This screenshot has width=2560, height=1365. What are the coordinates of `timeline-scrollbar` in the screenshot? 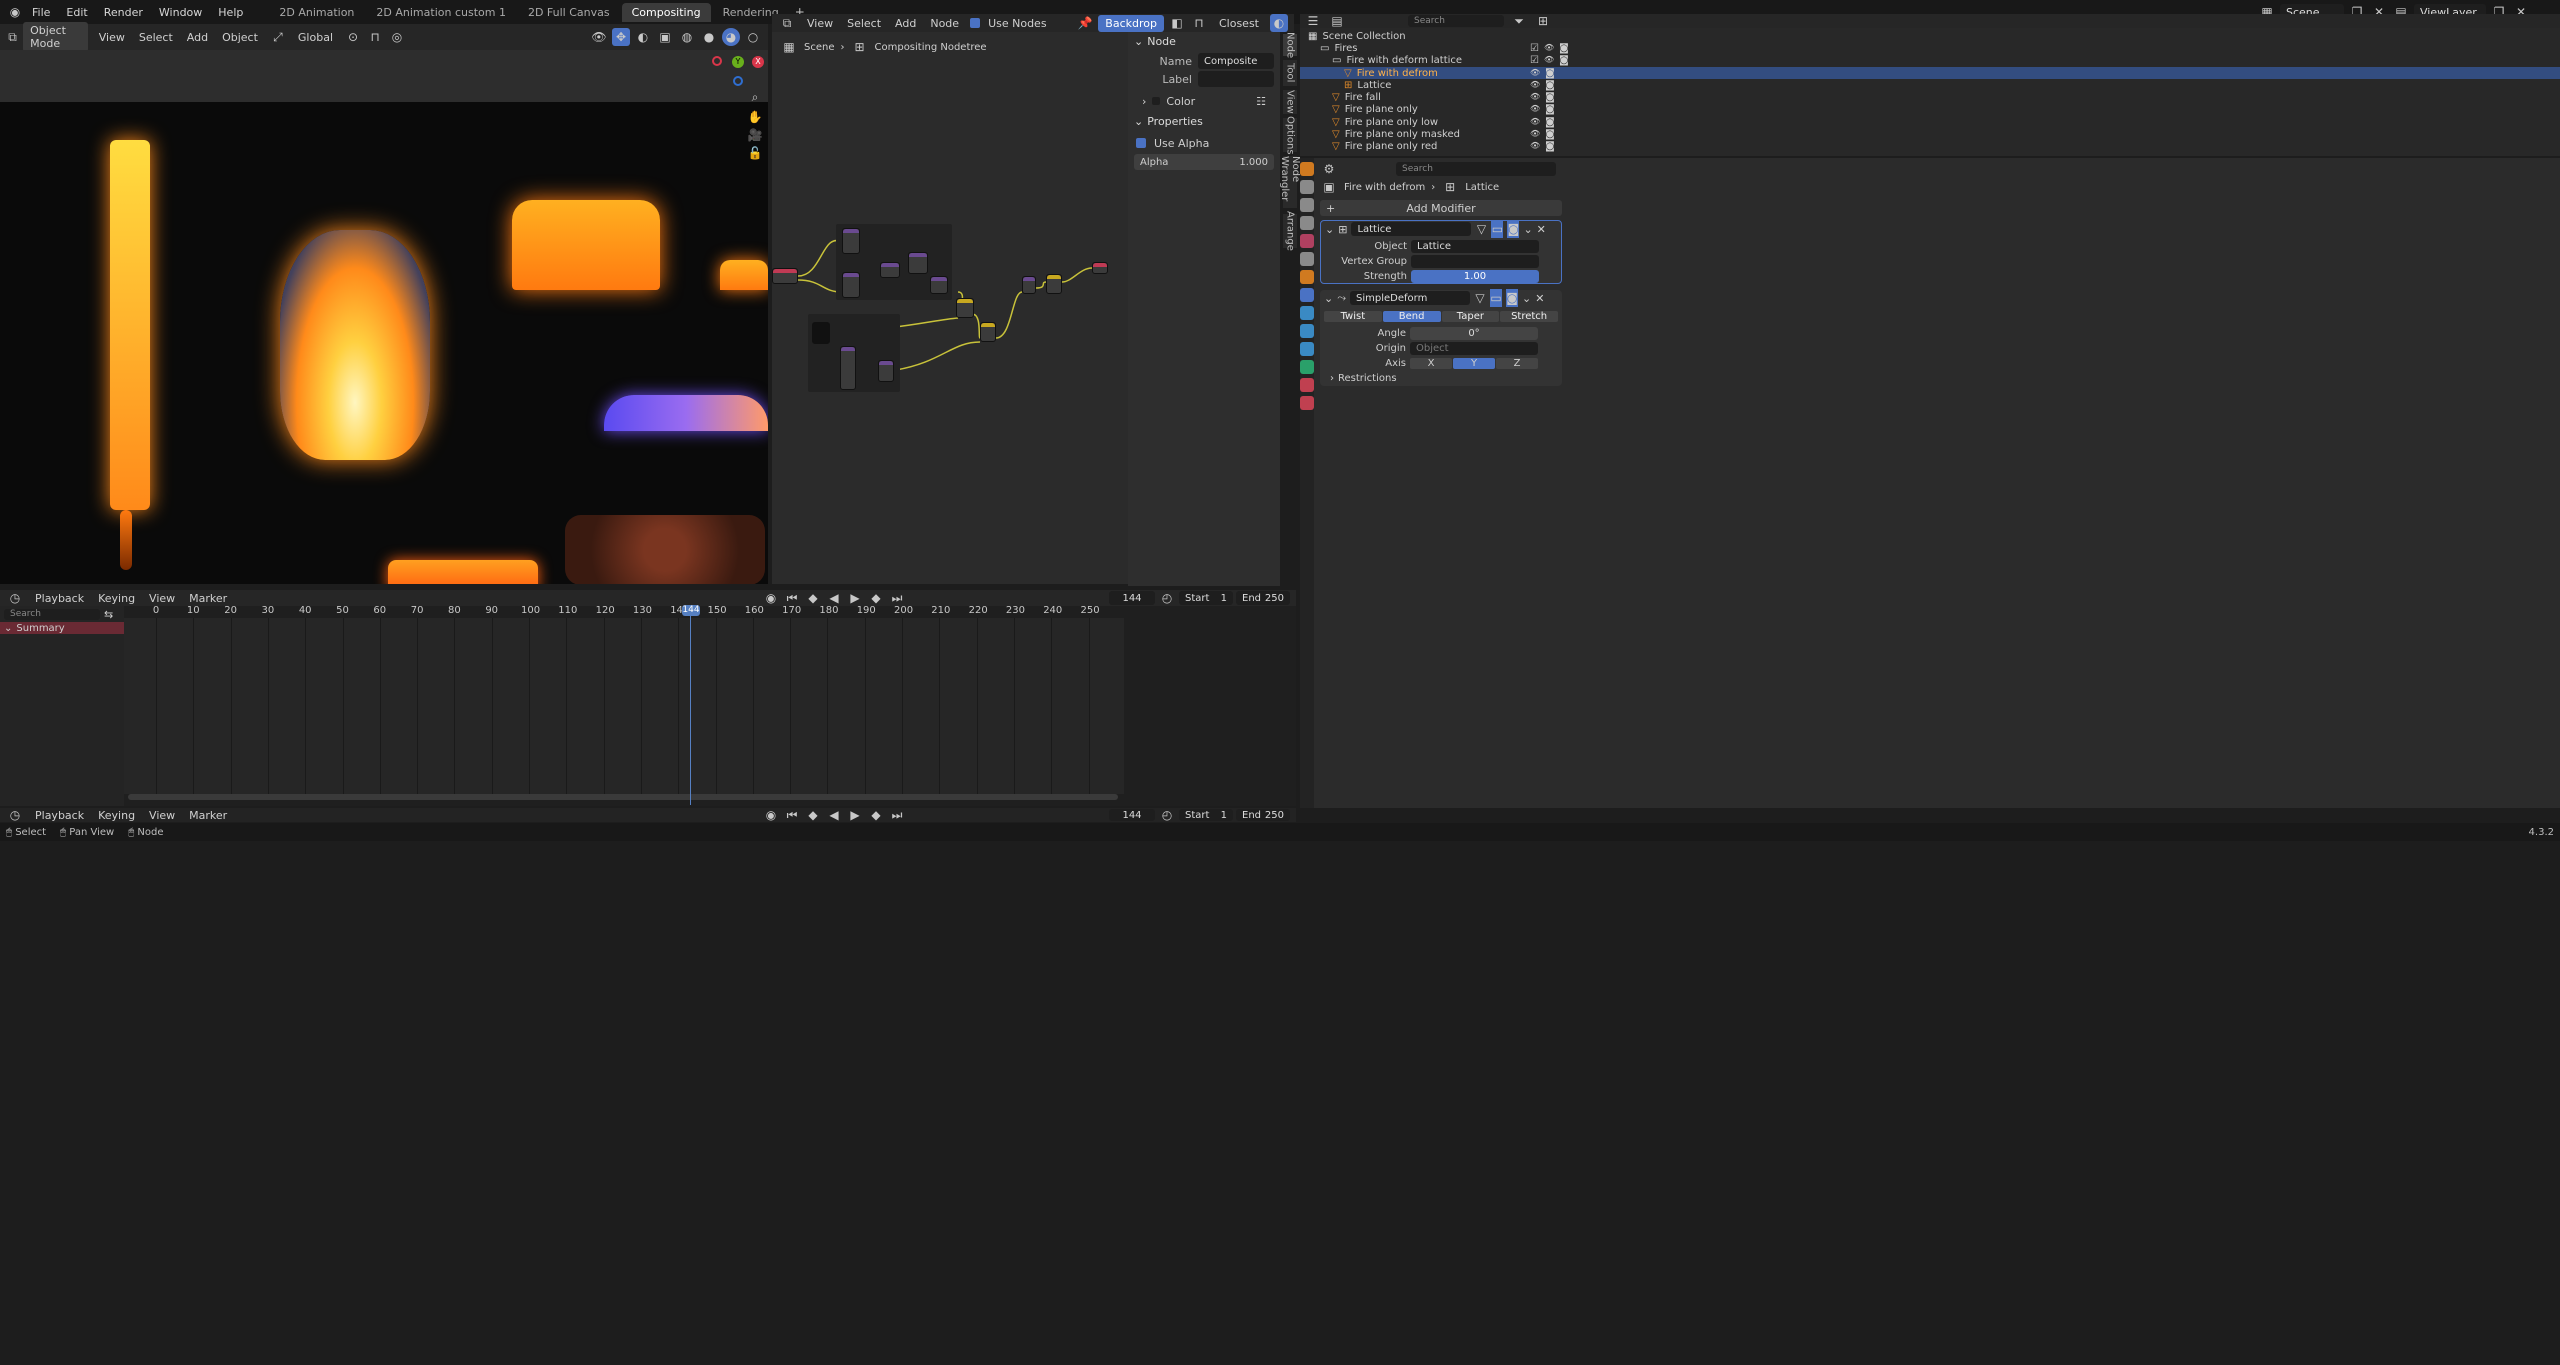 It's located at (623, 797).